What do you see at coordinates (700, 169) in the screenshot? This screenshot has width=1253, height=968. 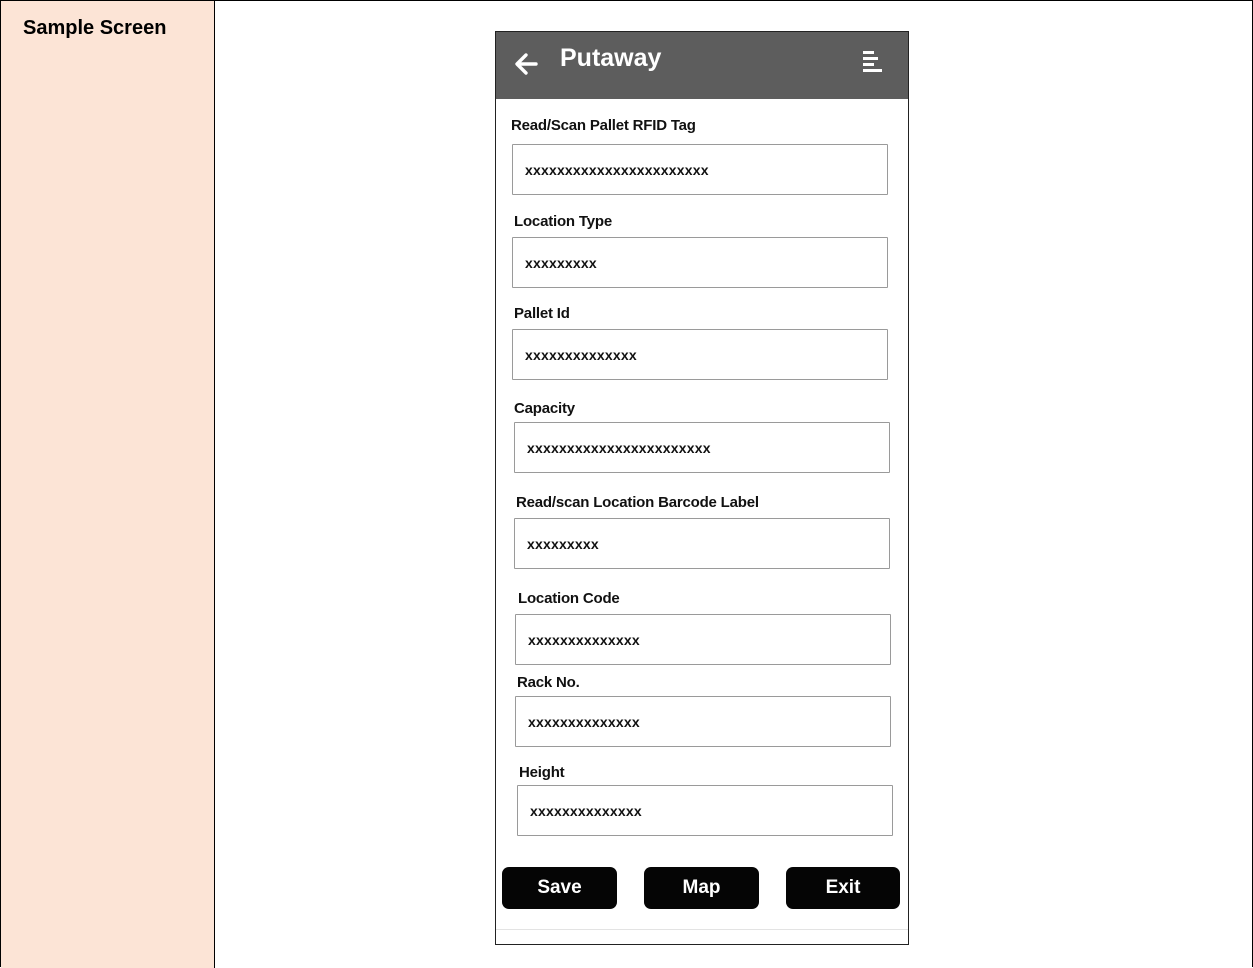 I see `pallet-rfid-tag-input` at bounding box center [700, 169].